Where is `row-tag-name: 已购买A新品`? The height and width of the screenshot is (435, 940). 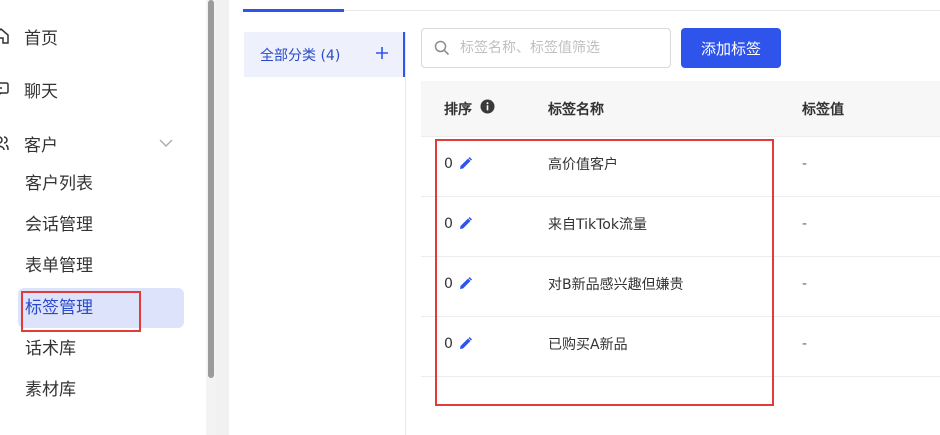 row-tag-name: 已购买A新品 is located at coordinates (588, 345).